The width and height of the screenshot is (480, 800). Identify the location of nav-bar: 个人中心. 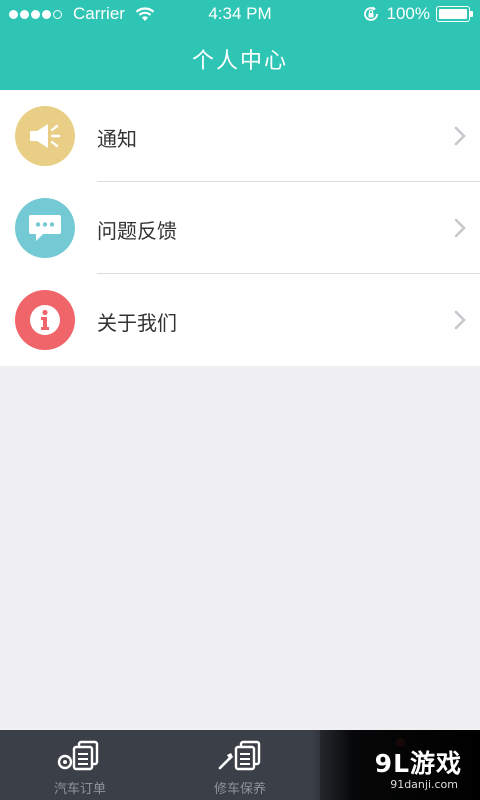
(240, 59).